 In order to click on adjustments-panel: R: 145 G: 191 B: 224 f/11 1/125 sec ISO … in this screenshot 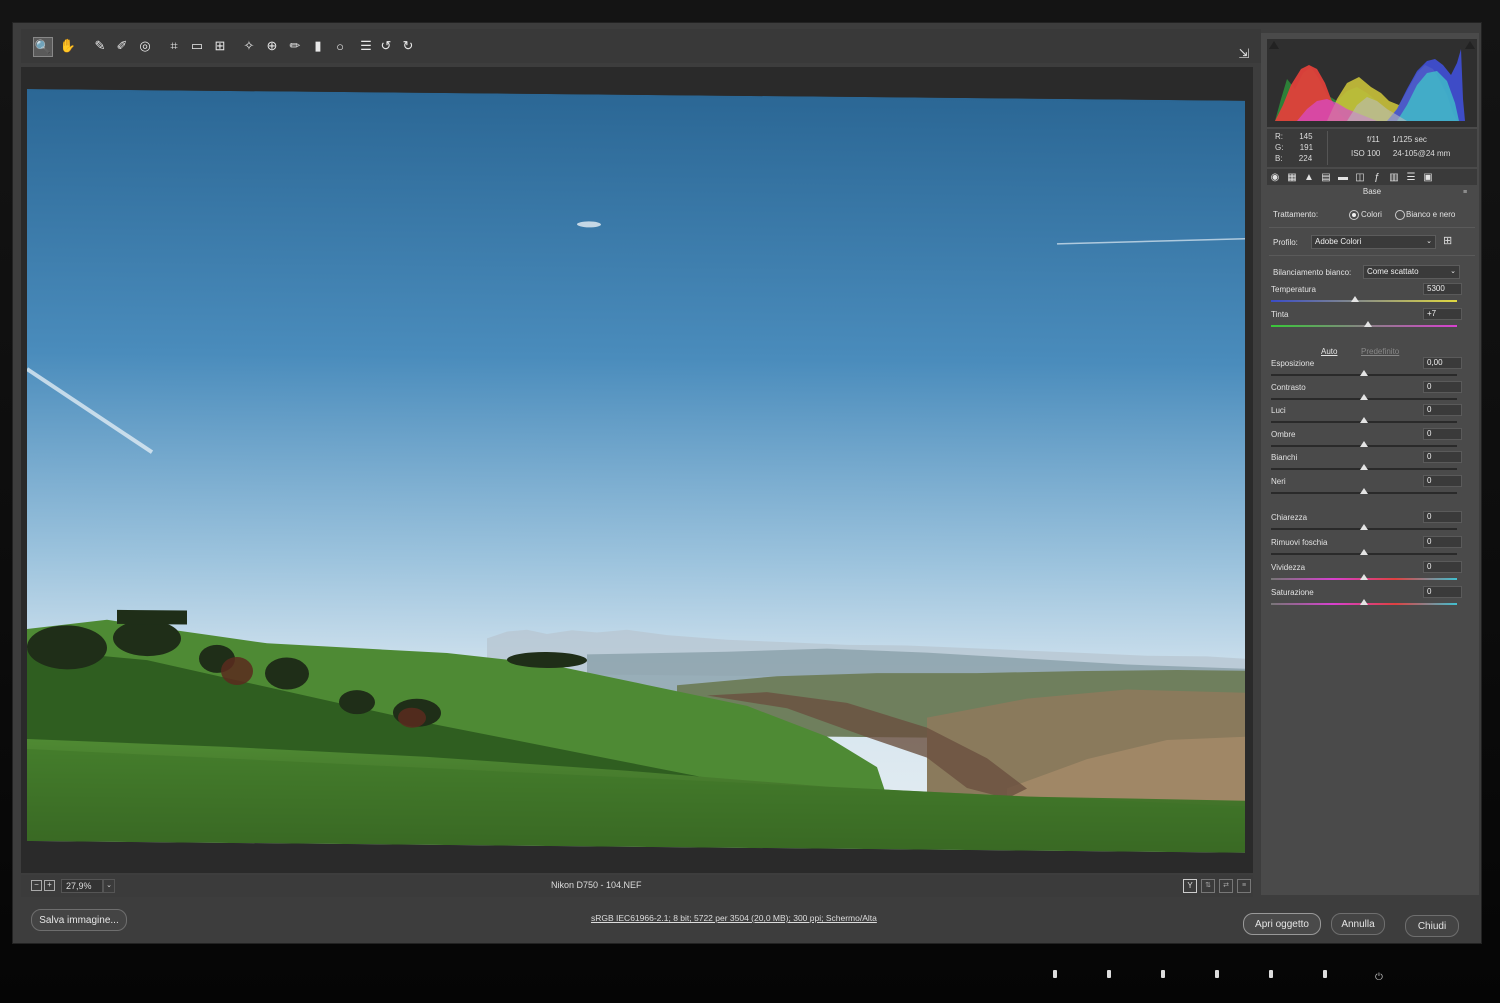, I will do `click(1370, 464)`.